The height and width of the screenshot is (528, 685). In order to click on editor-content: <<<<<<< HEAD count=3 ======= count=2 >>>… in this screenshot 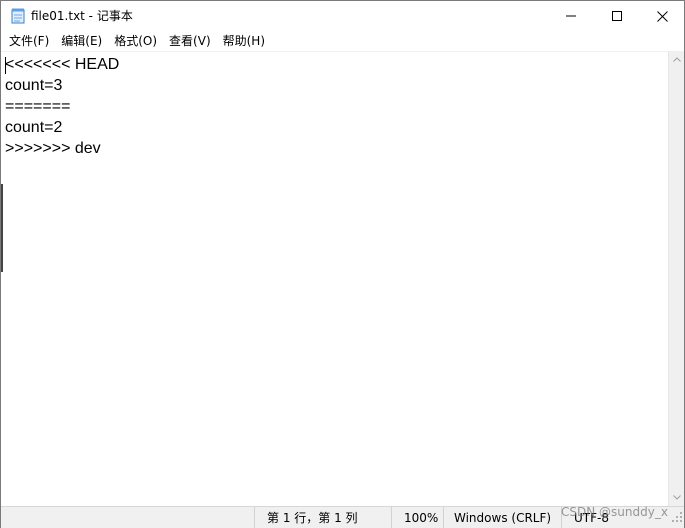, I will do `click(62, 106)`.